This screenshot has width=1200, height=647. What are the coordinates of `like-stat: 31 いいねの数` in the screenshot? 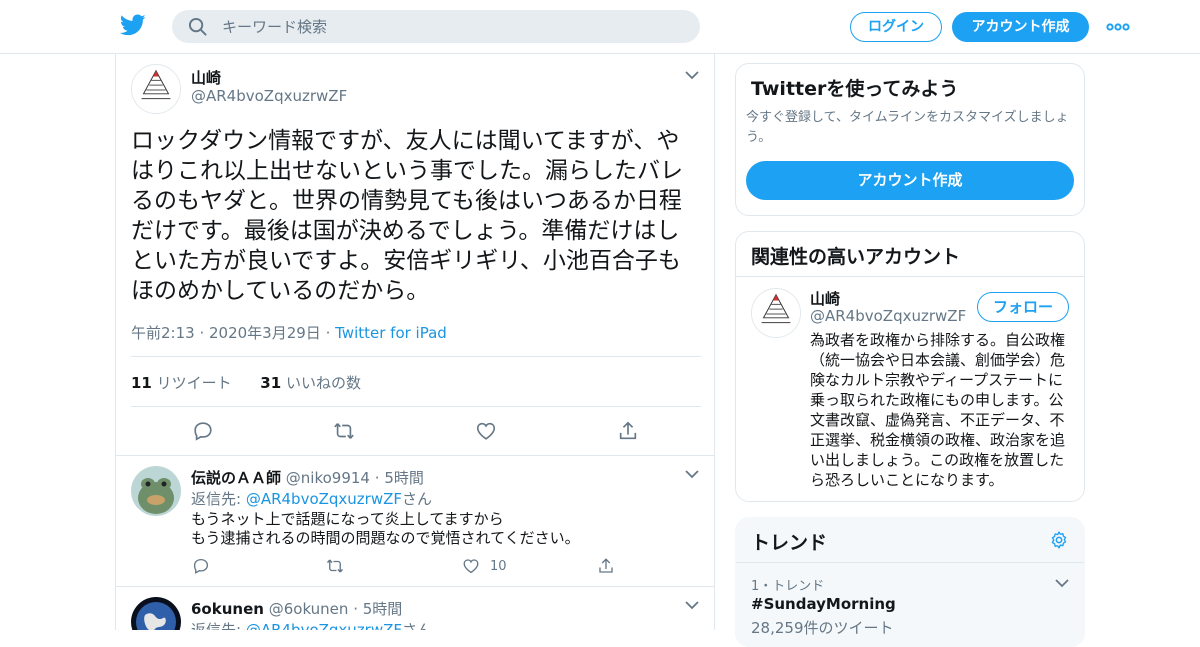 It's located at (310, 383).